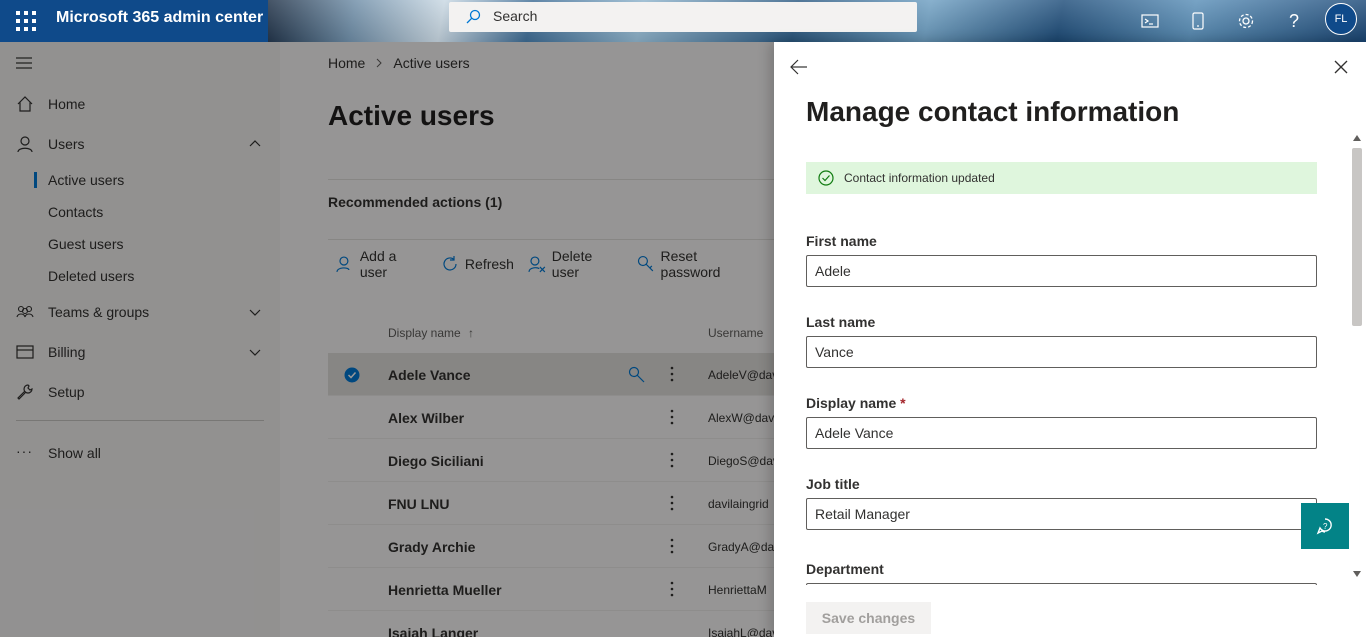 This screenshot has height=637, width=1366. Describe the element at coordinates (1357, 138) in the screenshot. I see `scroll-up-arrow-icon` at that location.